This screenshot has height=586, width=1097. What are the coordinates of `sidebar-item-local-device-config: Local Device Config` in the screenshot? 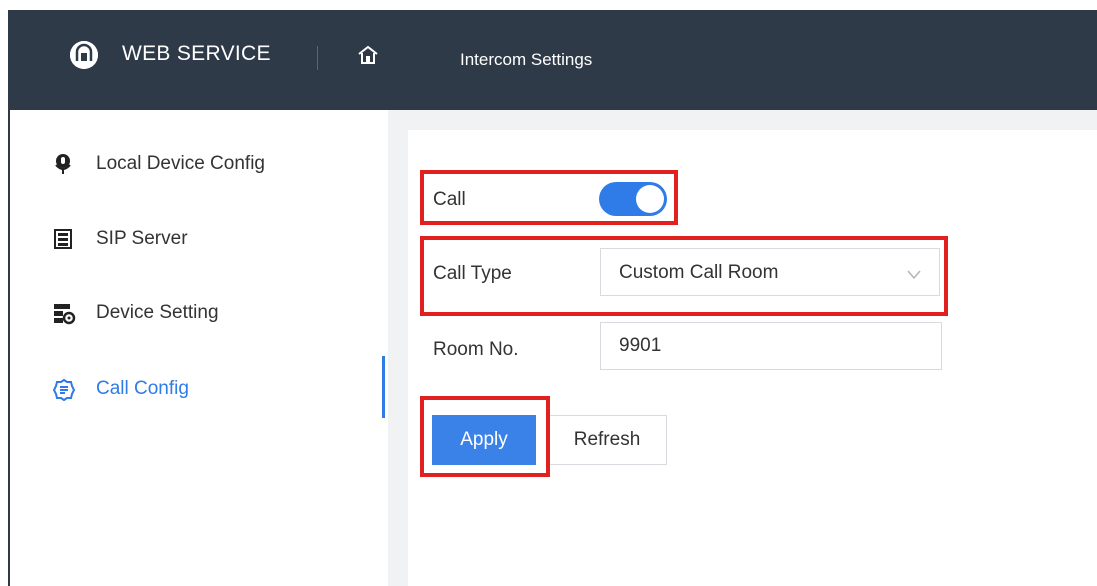 It's located at (197, 165).